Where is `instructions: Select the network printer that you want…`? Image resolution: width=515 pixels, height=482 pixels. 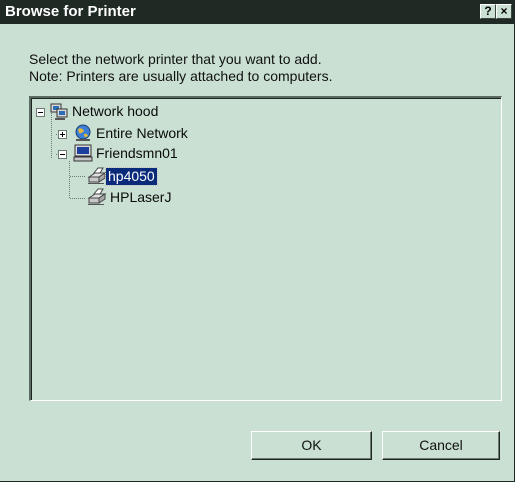
instructions: Select the network printer that you want… is located at coordinates (180, 68).